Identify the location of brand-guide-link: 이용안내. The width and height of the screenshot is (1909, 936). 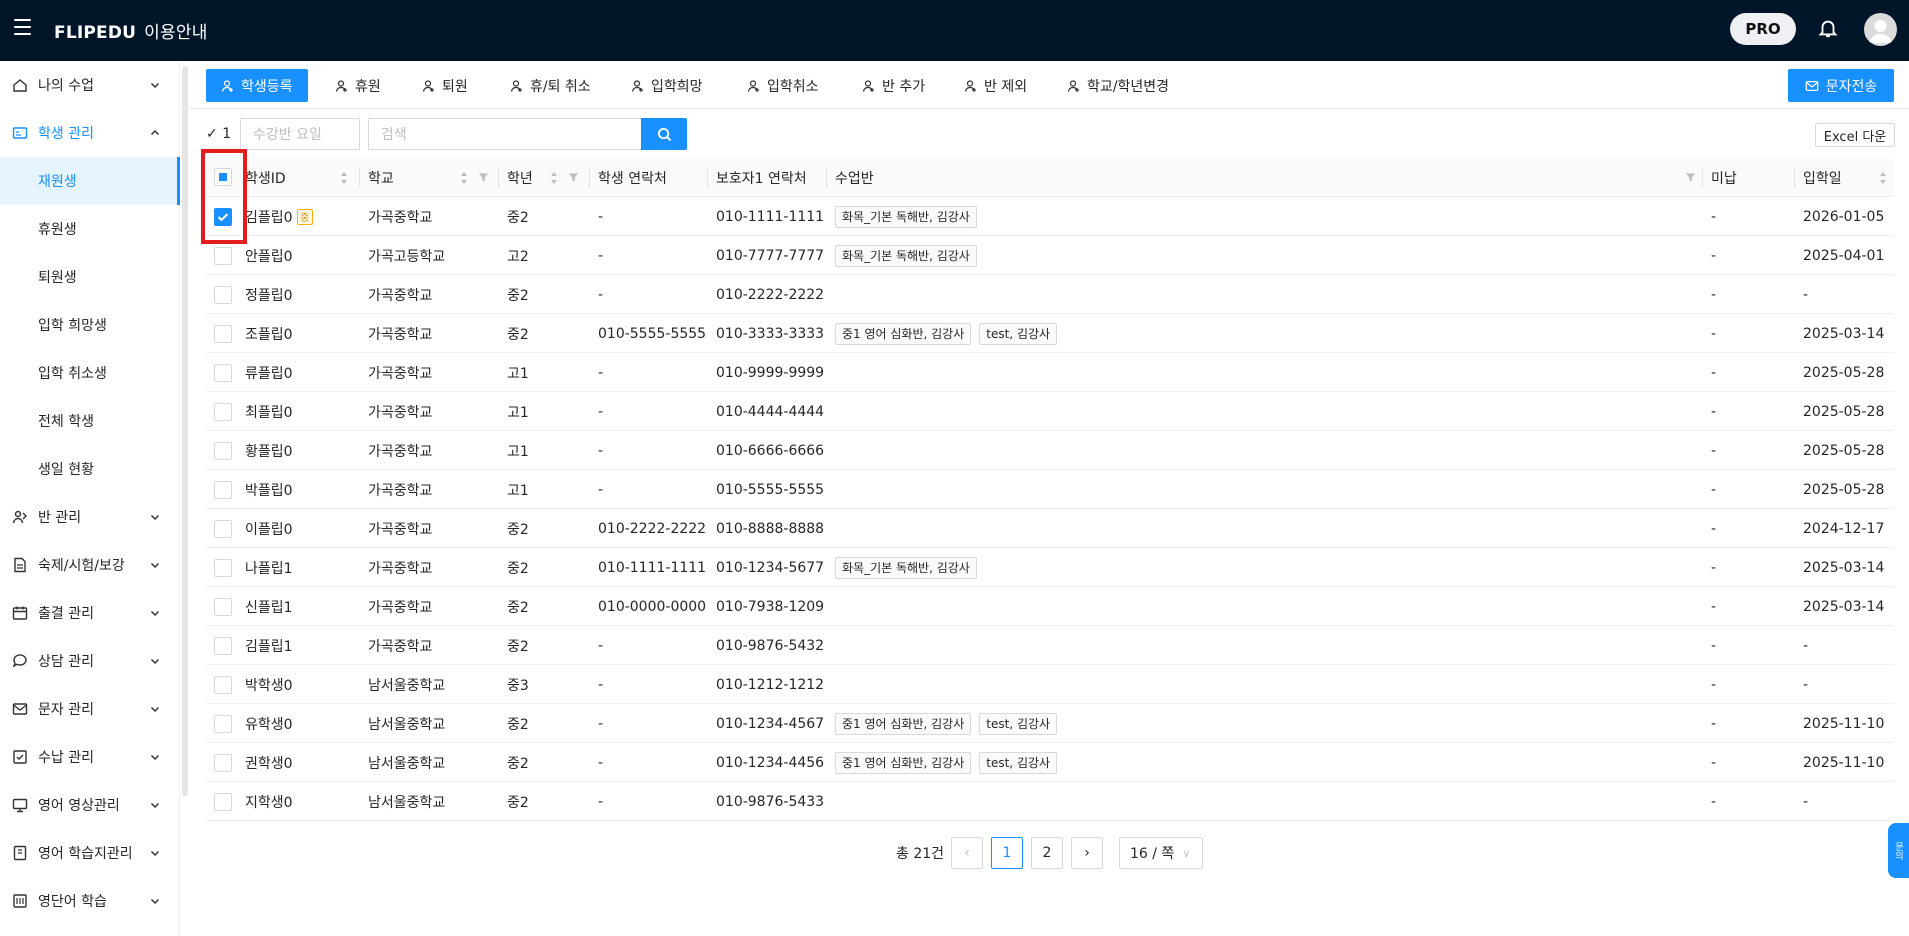
(175, 33).